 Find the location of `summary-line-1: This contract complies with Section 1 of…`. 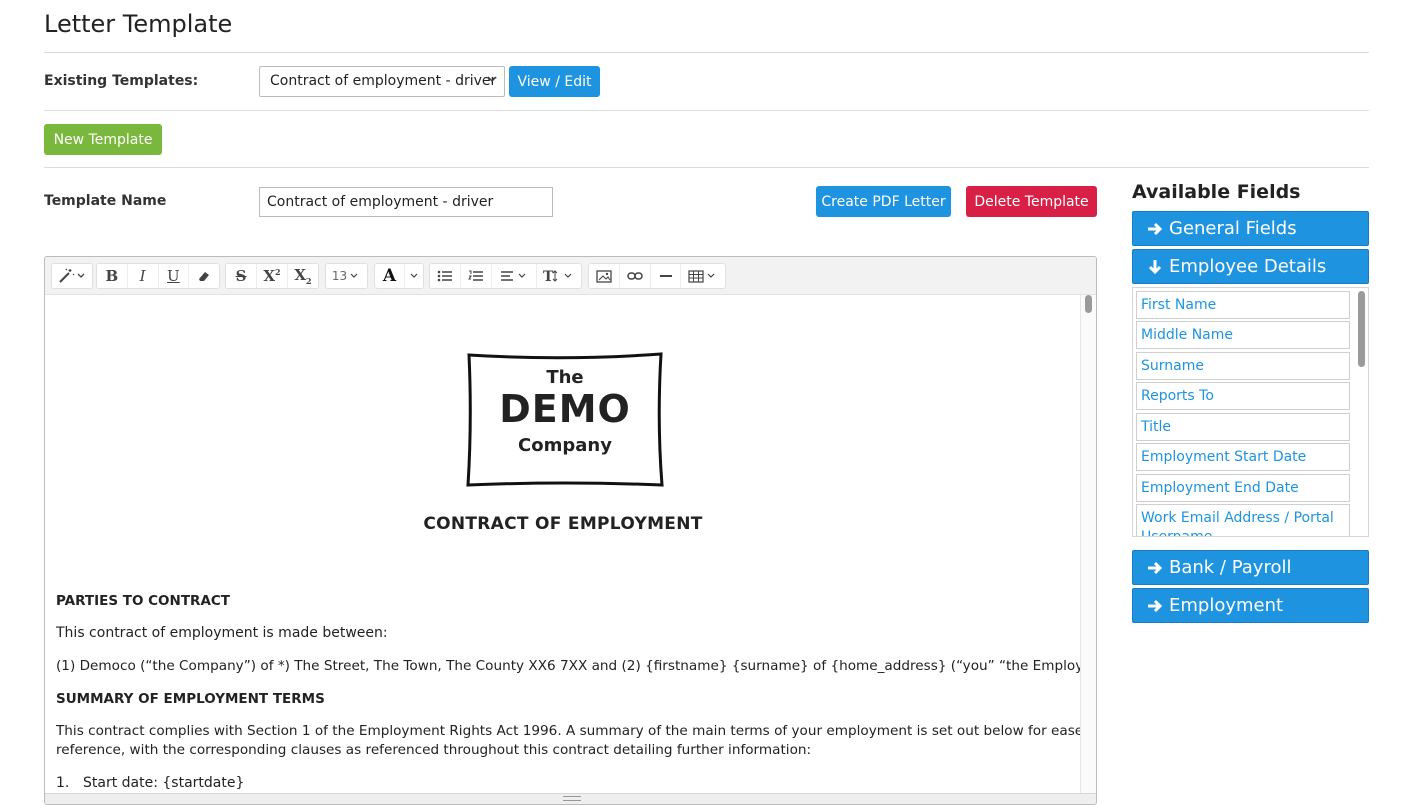

summary-line-1: This contract complies with Section 1 of… is located at coordinates (568, 731).